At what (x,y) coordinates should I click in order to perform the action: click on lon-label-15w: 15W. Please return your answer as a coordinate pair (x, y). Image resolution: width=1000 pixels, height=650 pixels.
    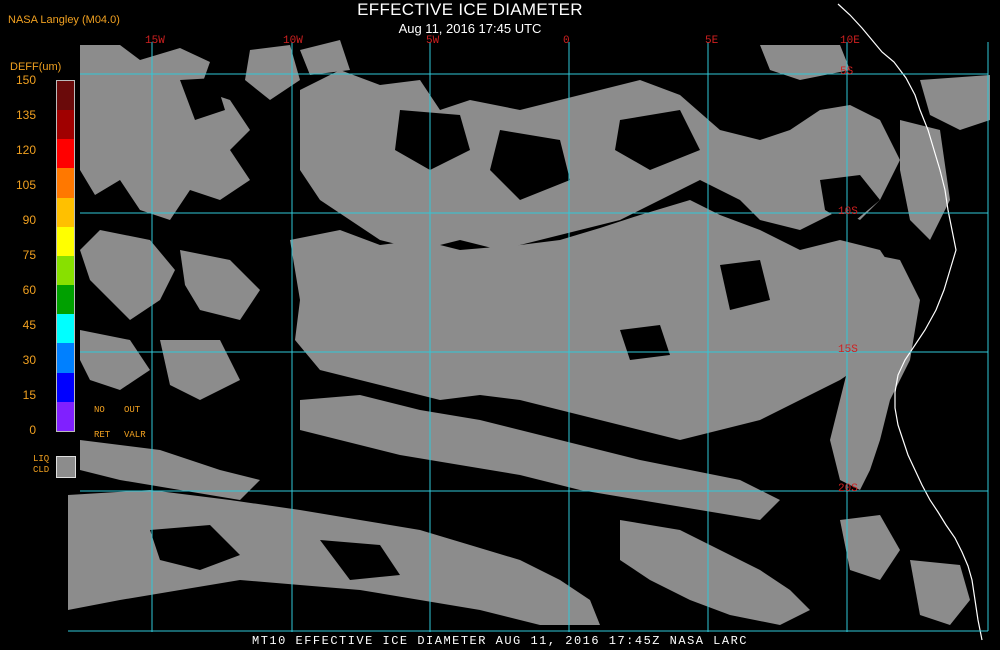
    Looking at the image, I should click on (155, 41).